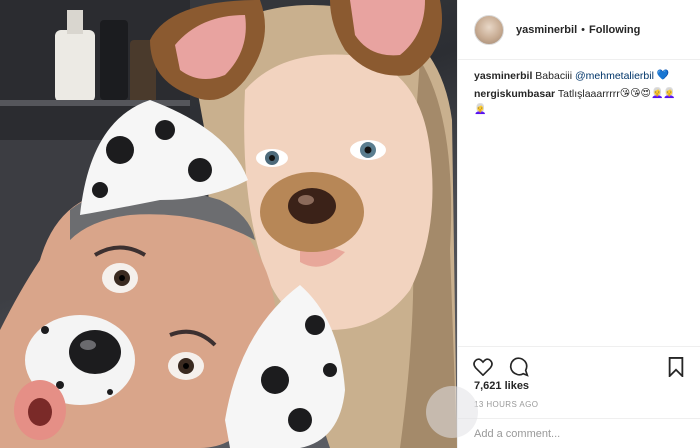 The image size is (700, 448). Describe the element at coordinates (75, 66) in the screenshot. I see `bottle-white` at that location.